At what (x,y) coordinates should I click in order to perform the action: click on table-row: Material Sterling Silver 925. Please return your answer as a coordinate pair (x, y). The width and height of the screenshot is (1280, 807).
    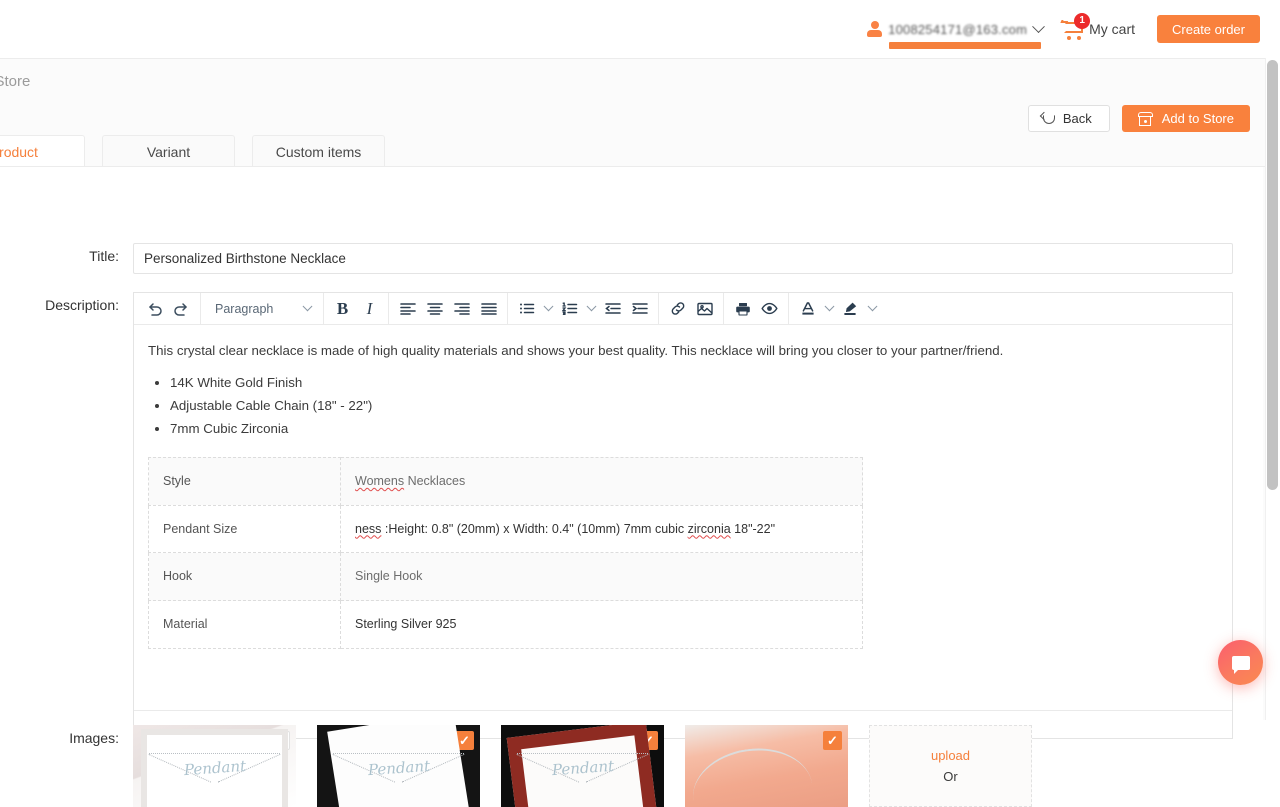
    Looking at the image, I should click on (506, 625).